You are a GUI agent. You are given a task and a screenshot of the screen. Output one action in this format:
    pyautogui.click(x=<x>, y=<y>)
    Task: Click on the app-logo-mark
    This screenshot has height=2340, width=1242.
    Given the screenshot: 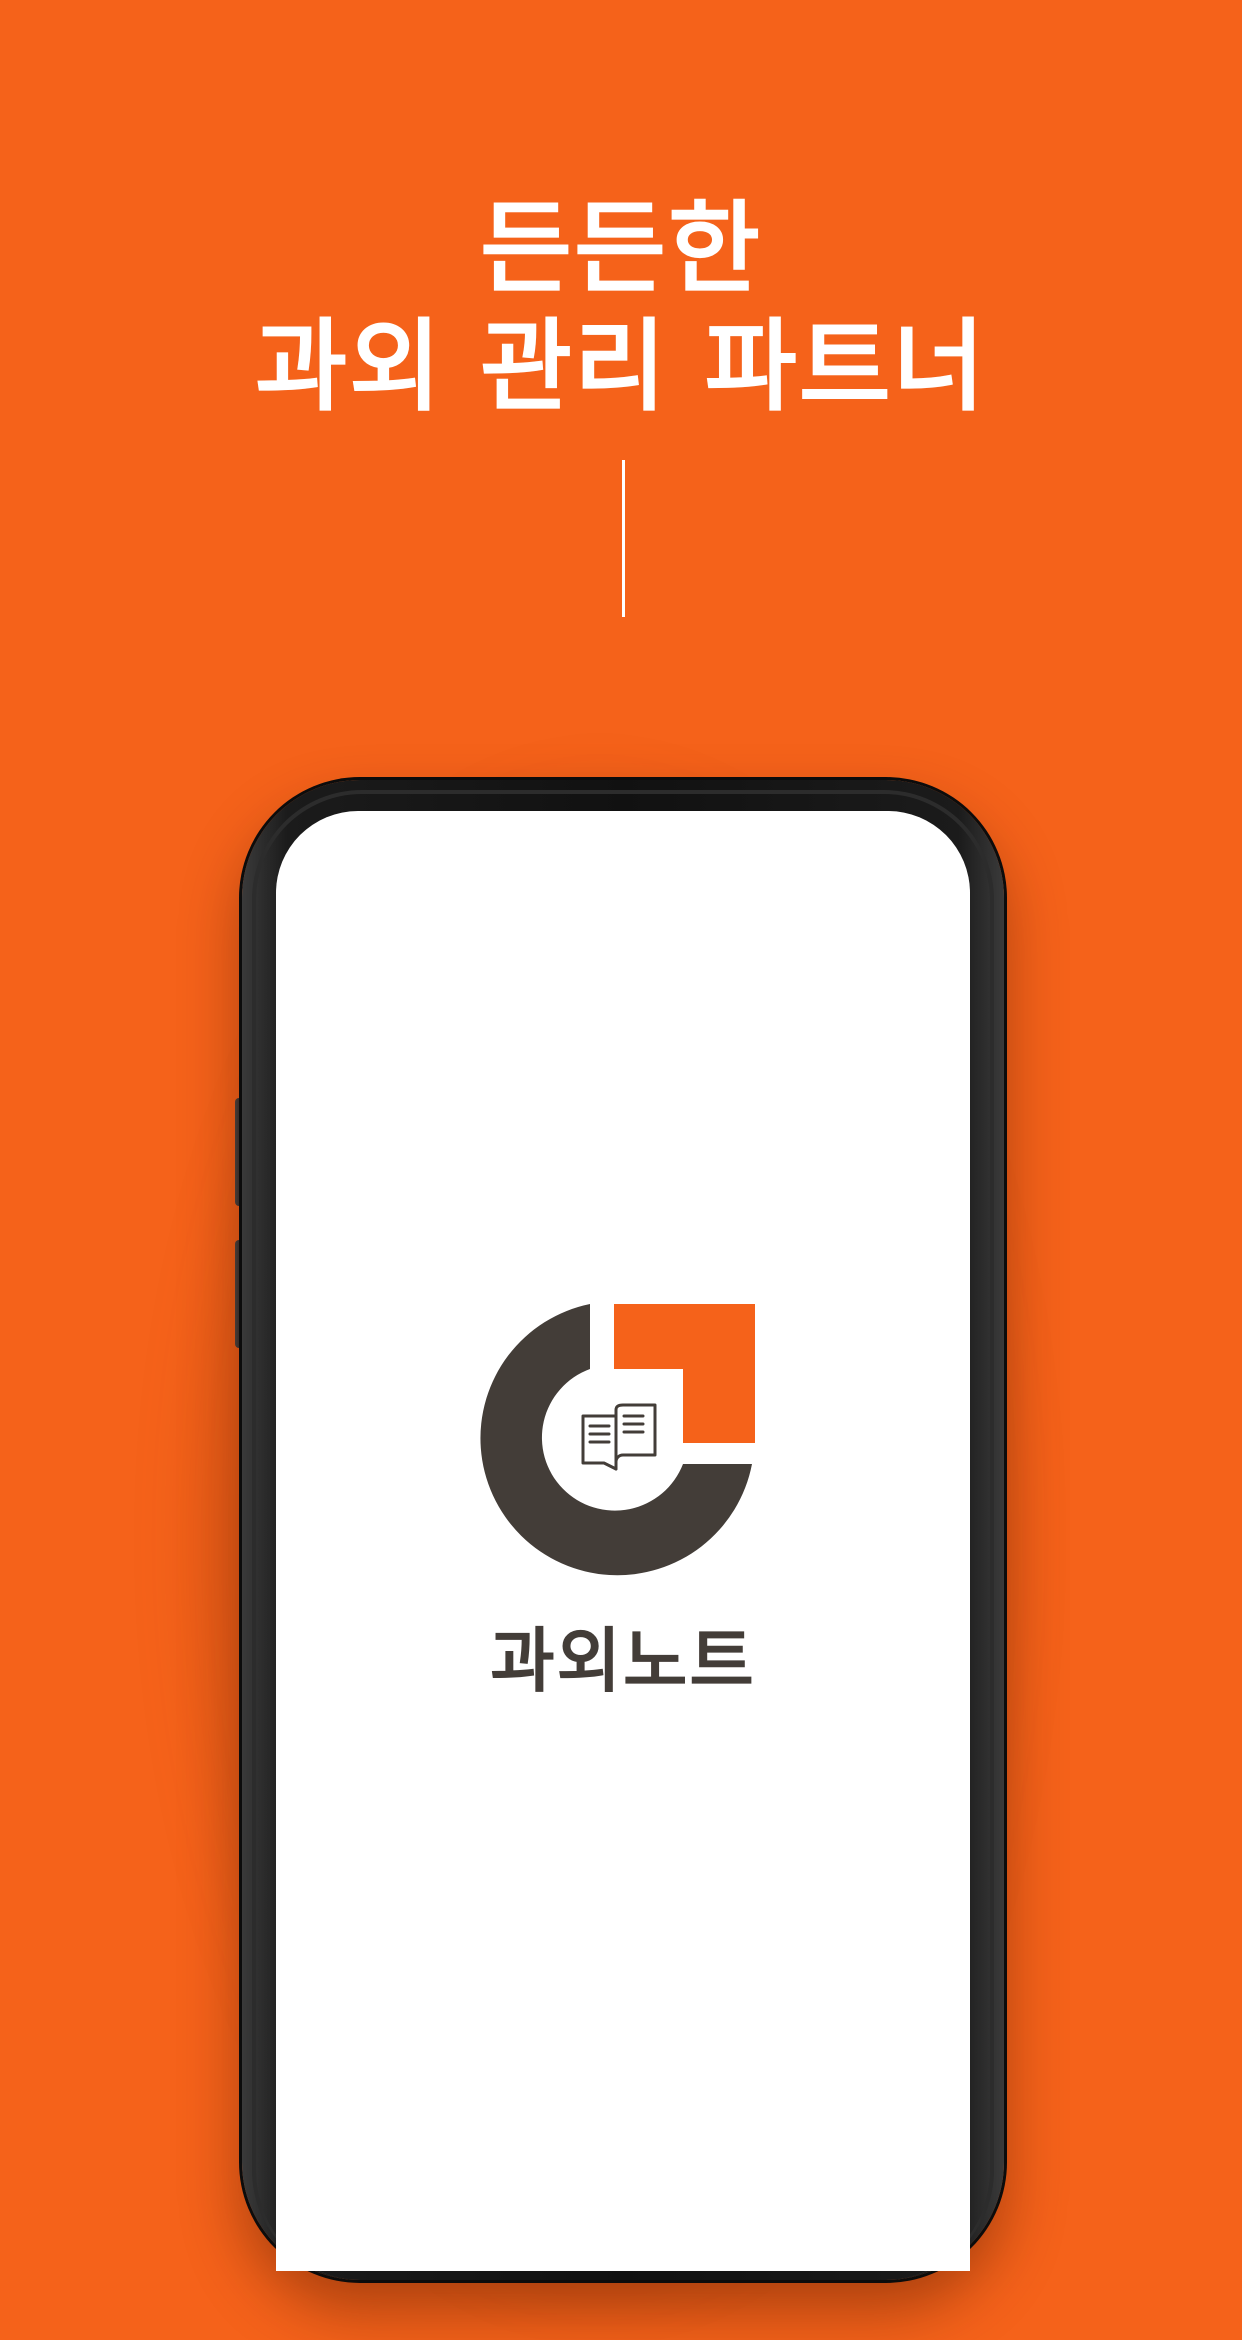 What is the action you would take?
    pyautogui.click(x=617, y=1440)
    